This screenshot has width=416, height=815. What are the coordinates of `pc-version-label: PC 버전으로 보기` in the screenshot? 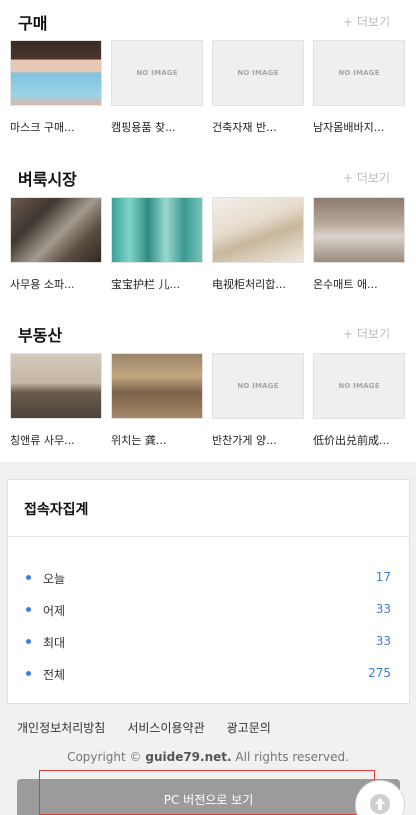 It's located at (208, 799).